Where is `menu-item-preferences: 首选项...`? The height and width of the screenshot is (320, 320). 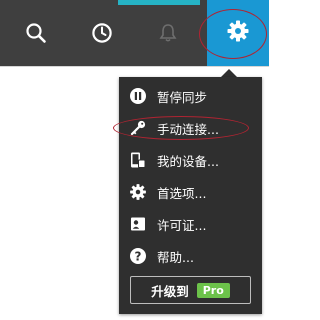 menu-item-preferences: 首选项... is located at coordinates (190, 192).